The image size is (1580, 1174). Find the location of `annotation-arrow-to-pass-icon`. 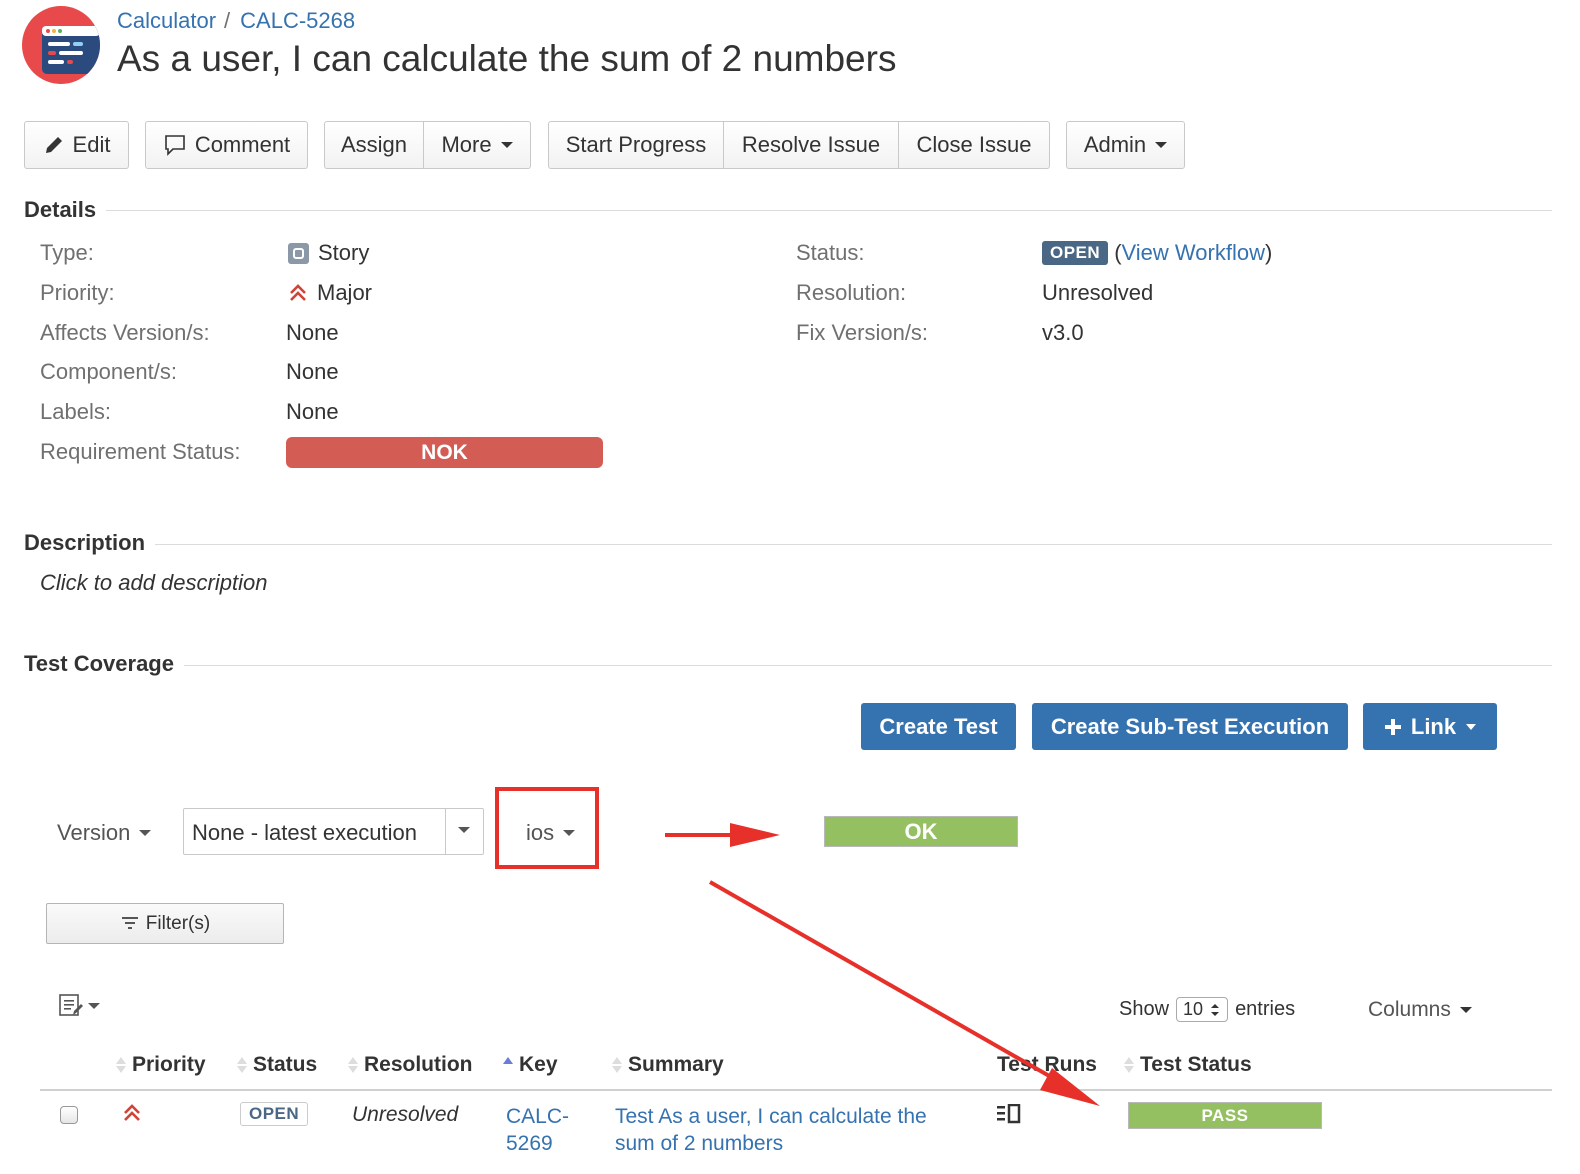

annotation-arrow-to-pass-icon is located at coordinates (904, 993).